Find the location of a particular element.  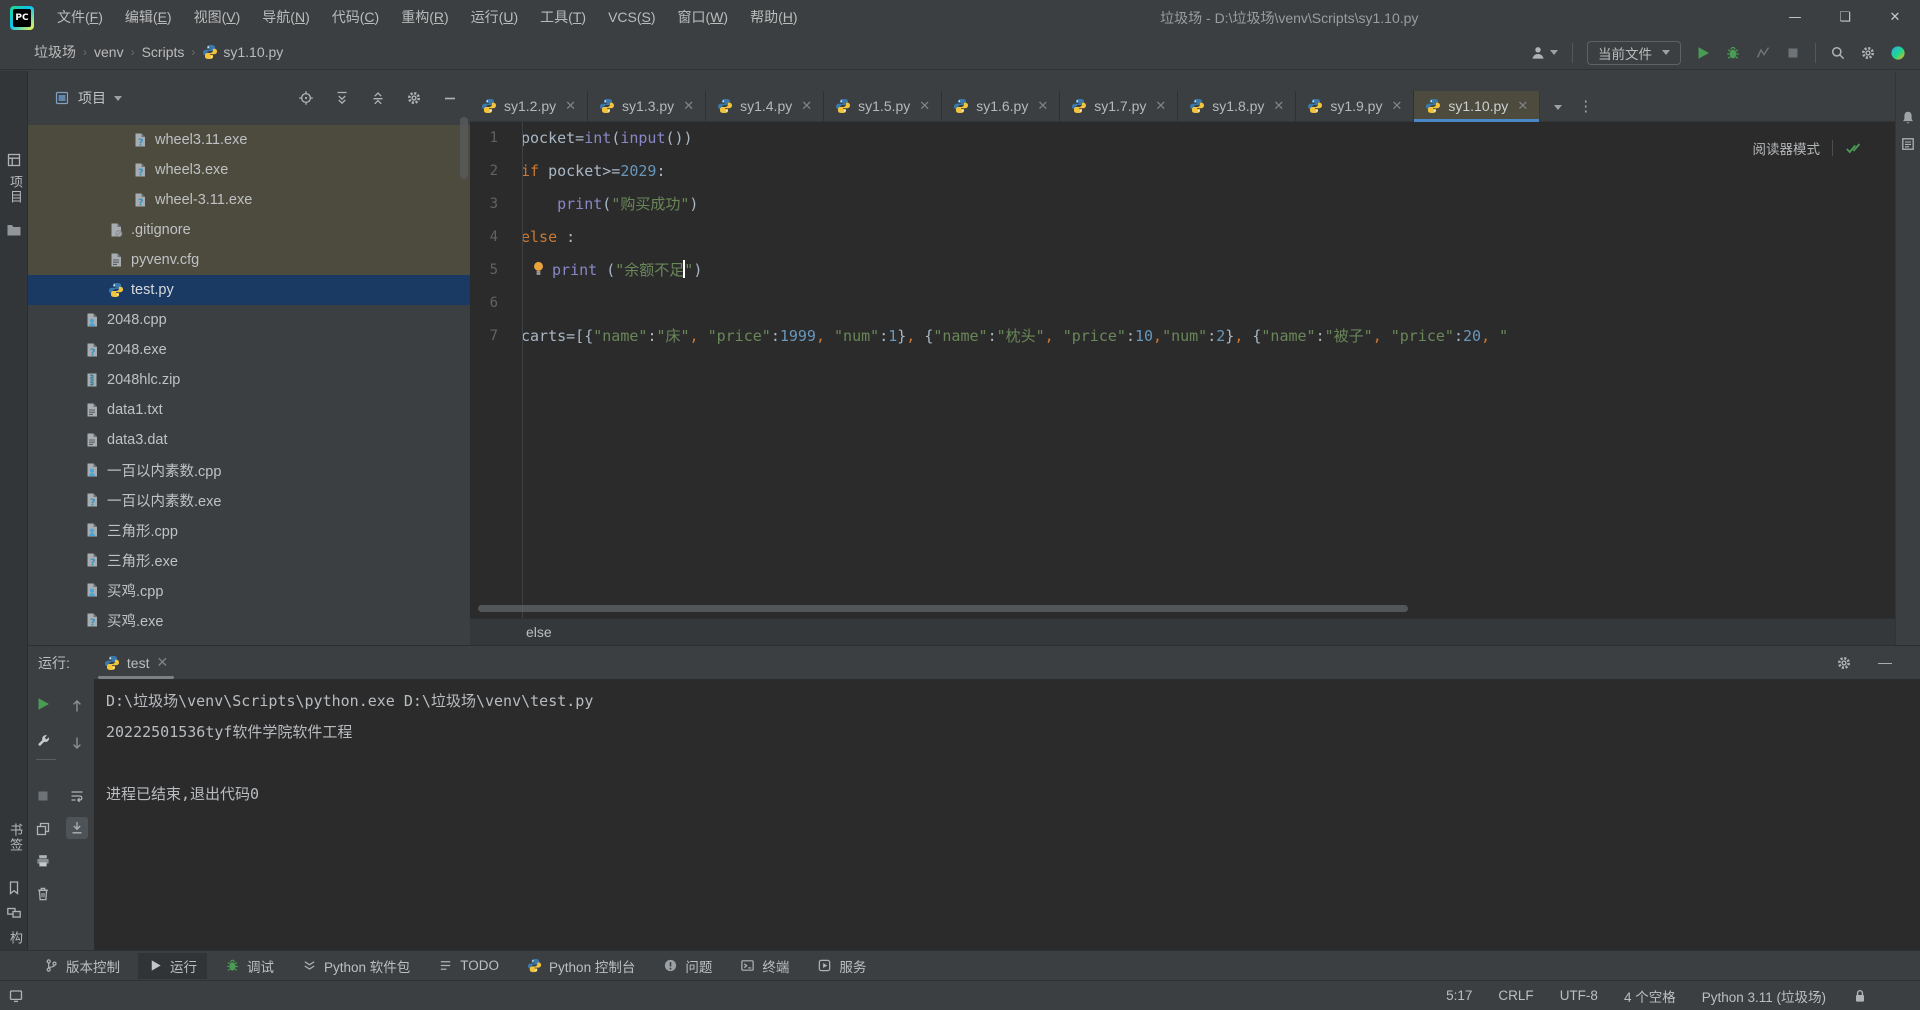

status-interpreter: Python 3.11 (垃圾场) is located at coordinates (1764, 996).